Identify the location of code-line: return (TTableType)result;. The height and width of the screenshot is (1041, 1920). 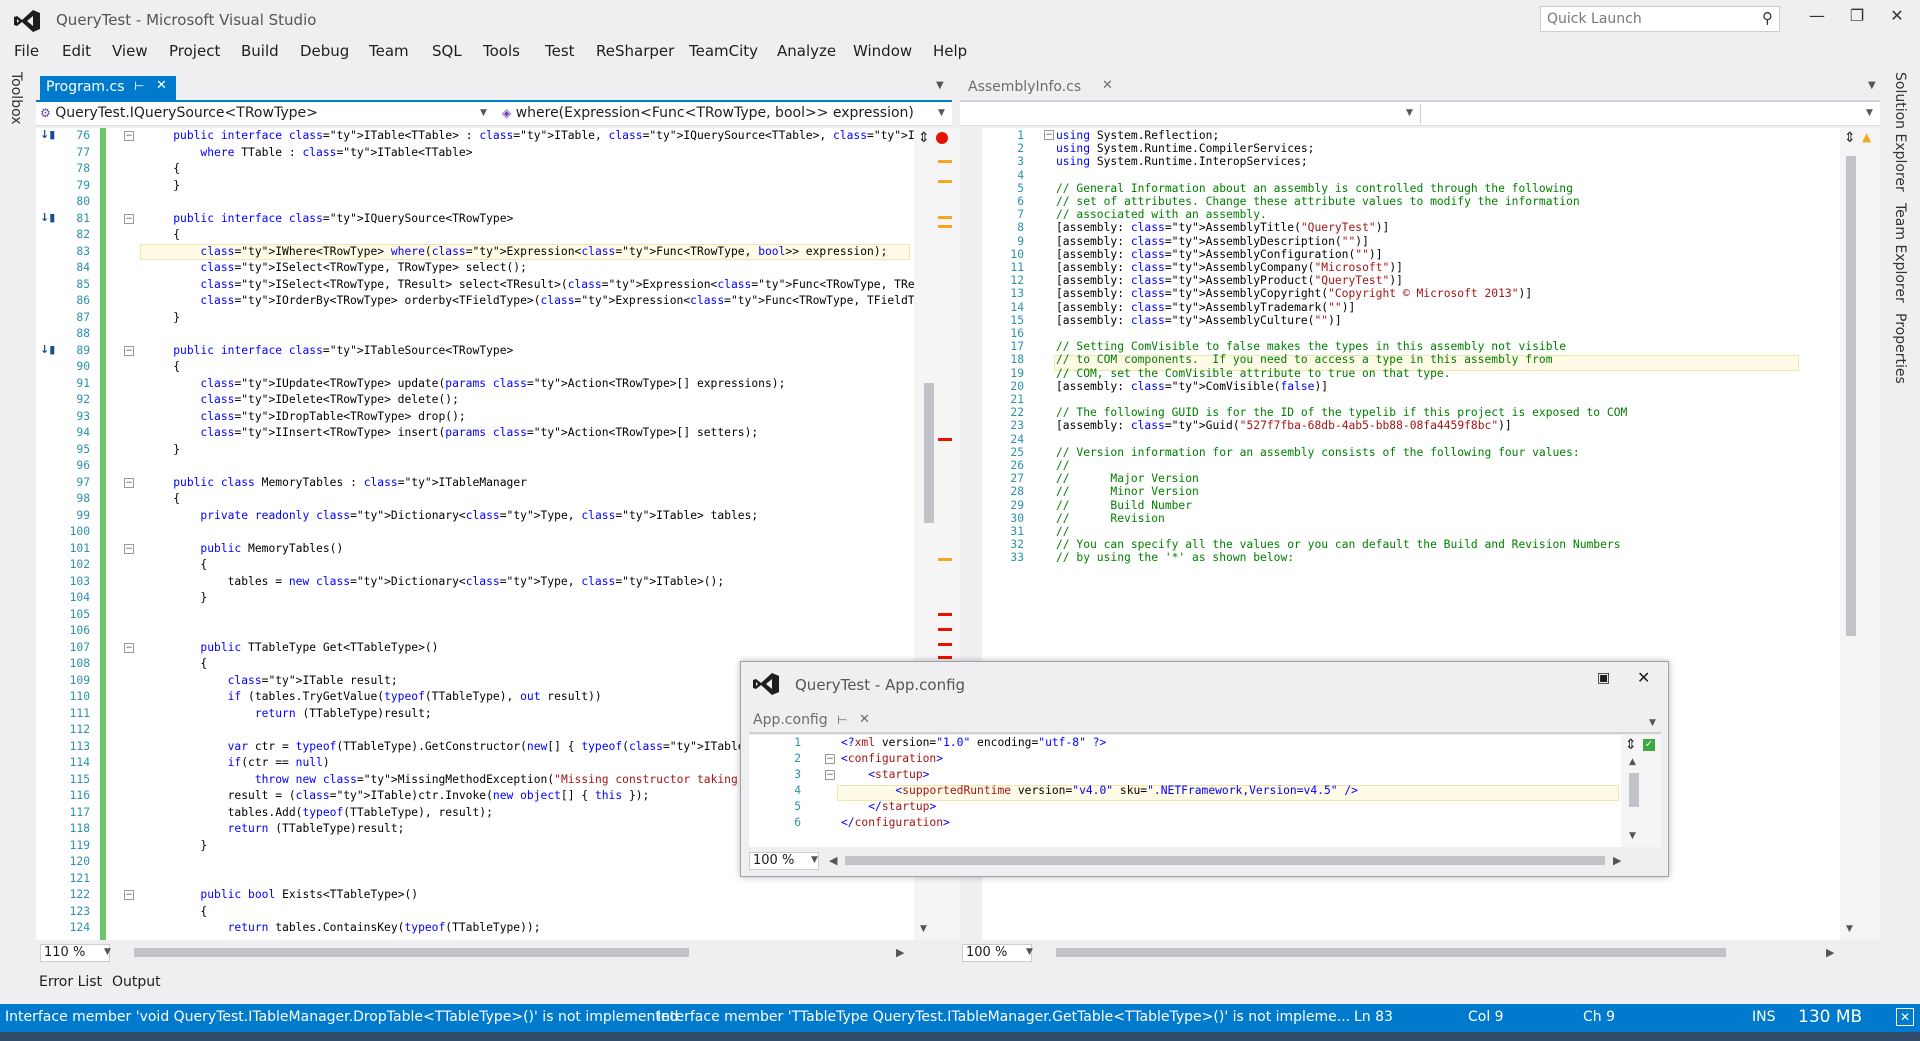
(289, 714).